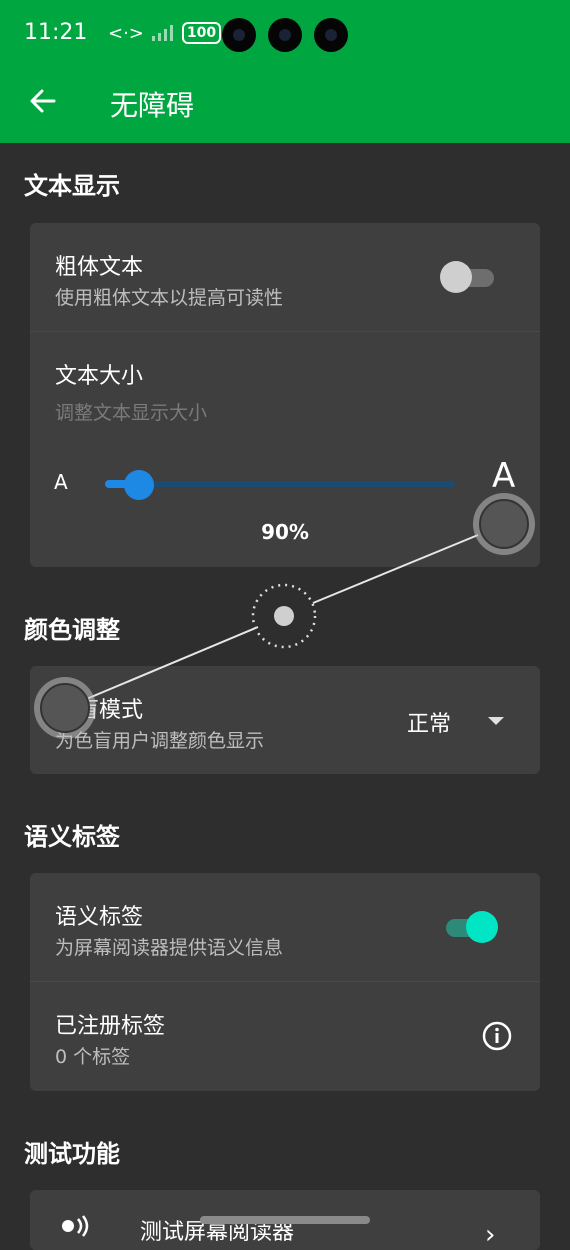 The width and height of the screenshot is (570, 1250). What do you see at coordinates (139, 485) in the screenshot?
I see `slider-thumb` at bounding box center [139, 485].